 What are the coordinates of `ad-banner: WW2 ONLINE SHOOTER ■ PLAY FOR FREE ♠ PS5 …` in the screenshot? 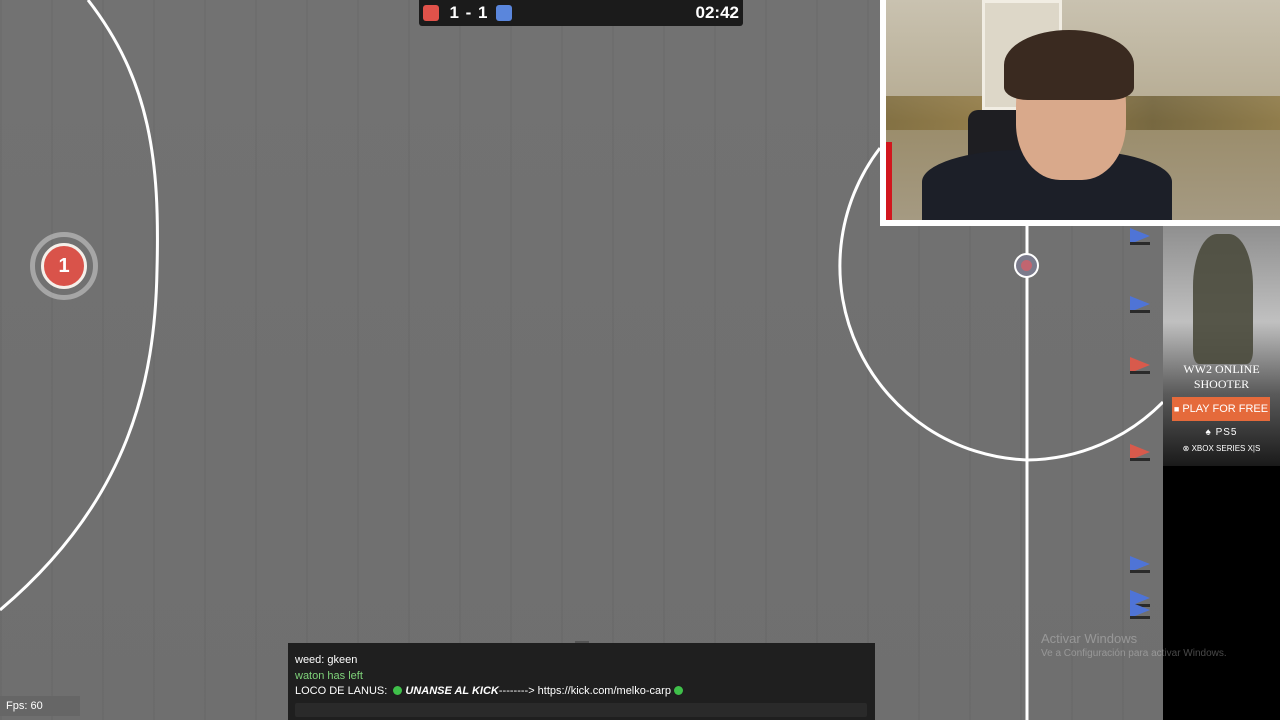 It's located at (1221, 473).